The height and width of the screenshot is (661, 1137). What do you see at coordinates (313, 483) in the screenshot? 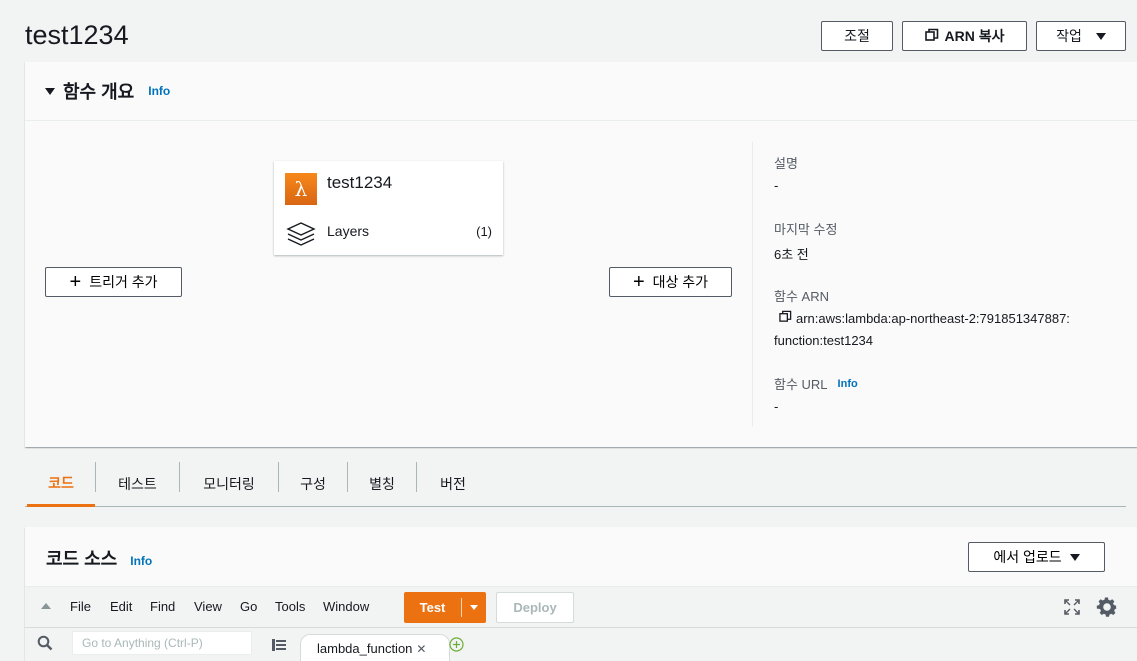
I see `tab-configuration: 구성` at bounding box center [313, 483].